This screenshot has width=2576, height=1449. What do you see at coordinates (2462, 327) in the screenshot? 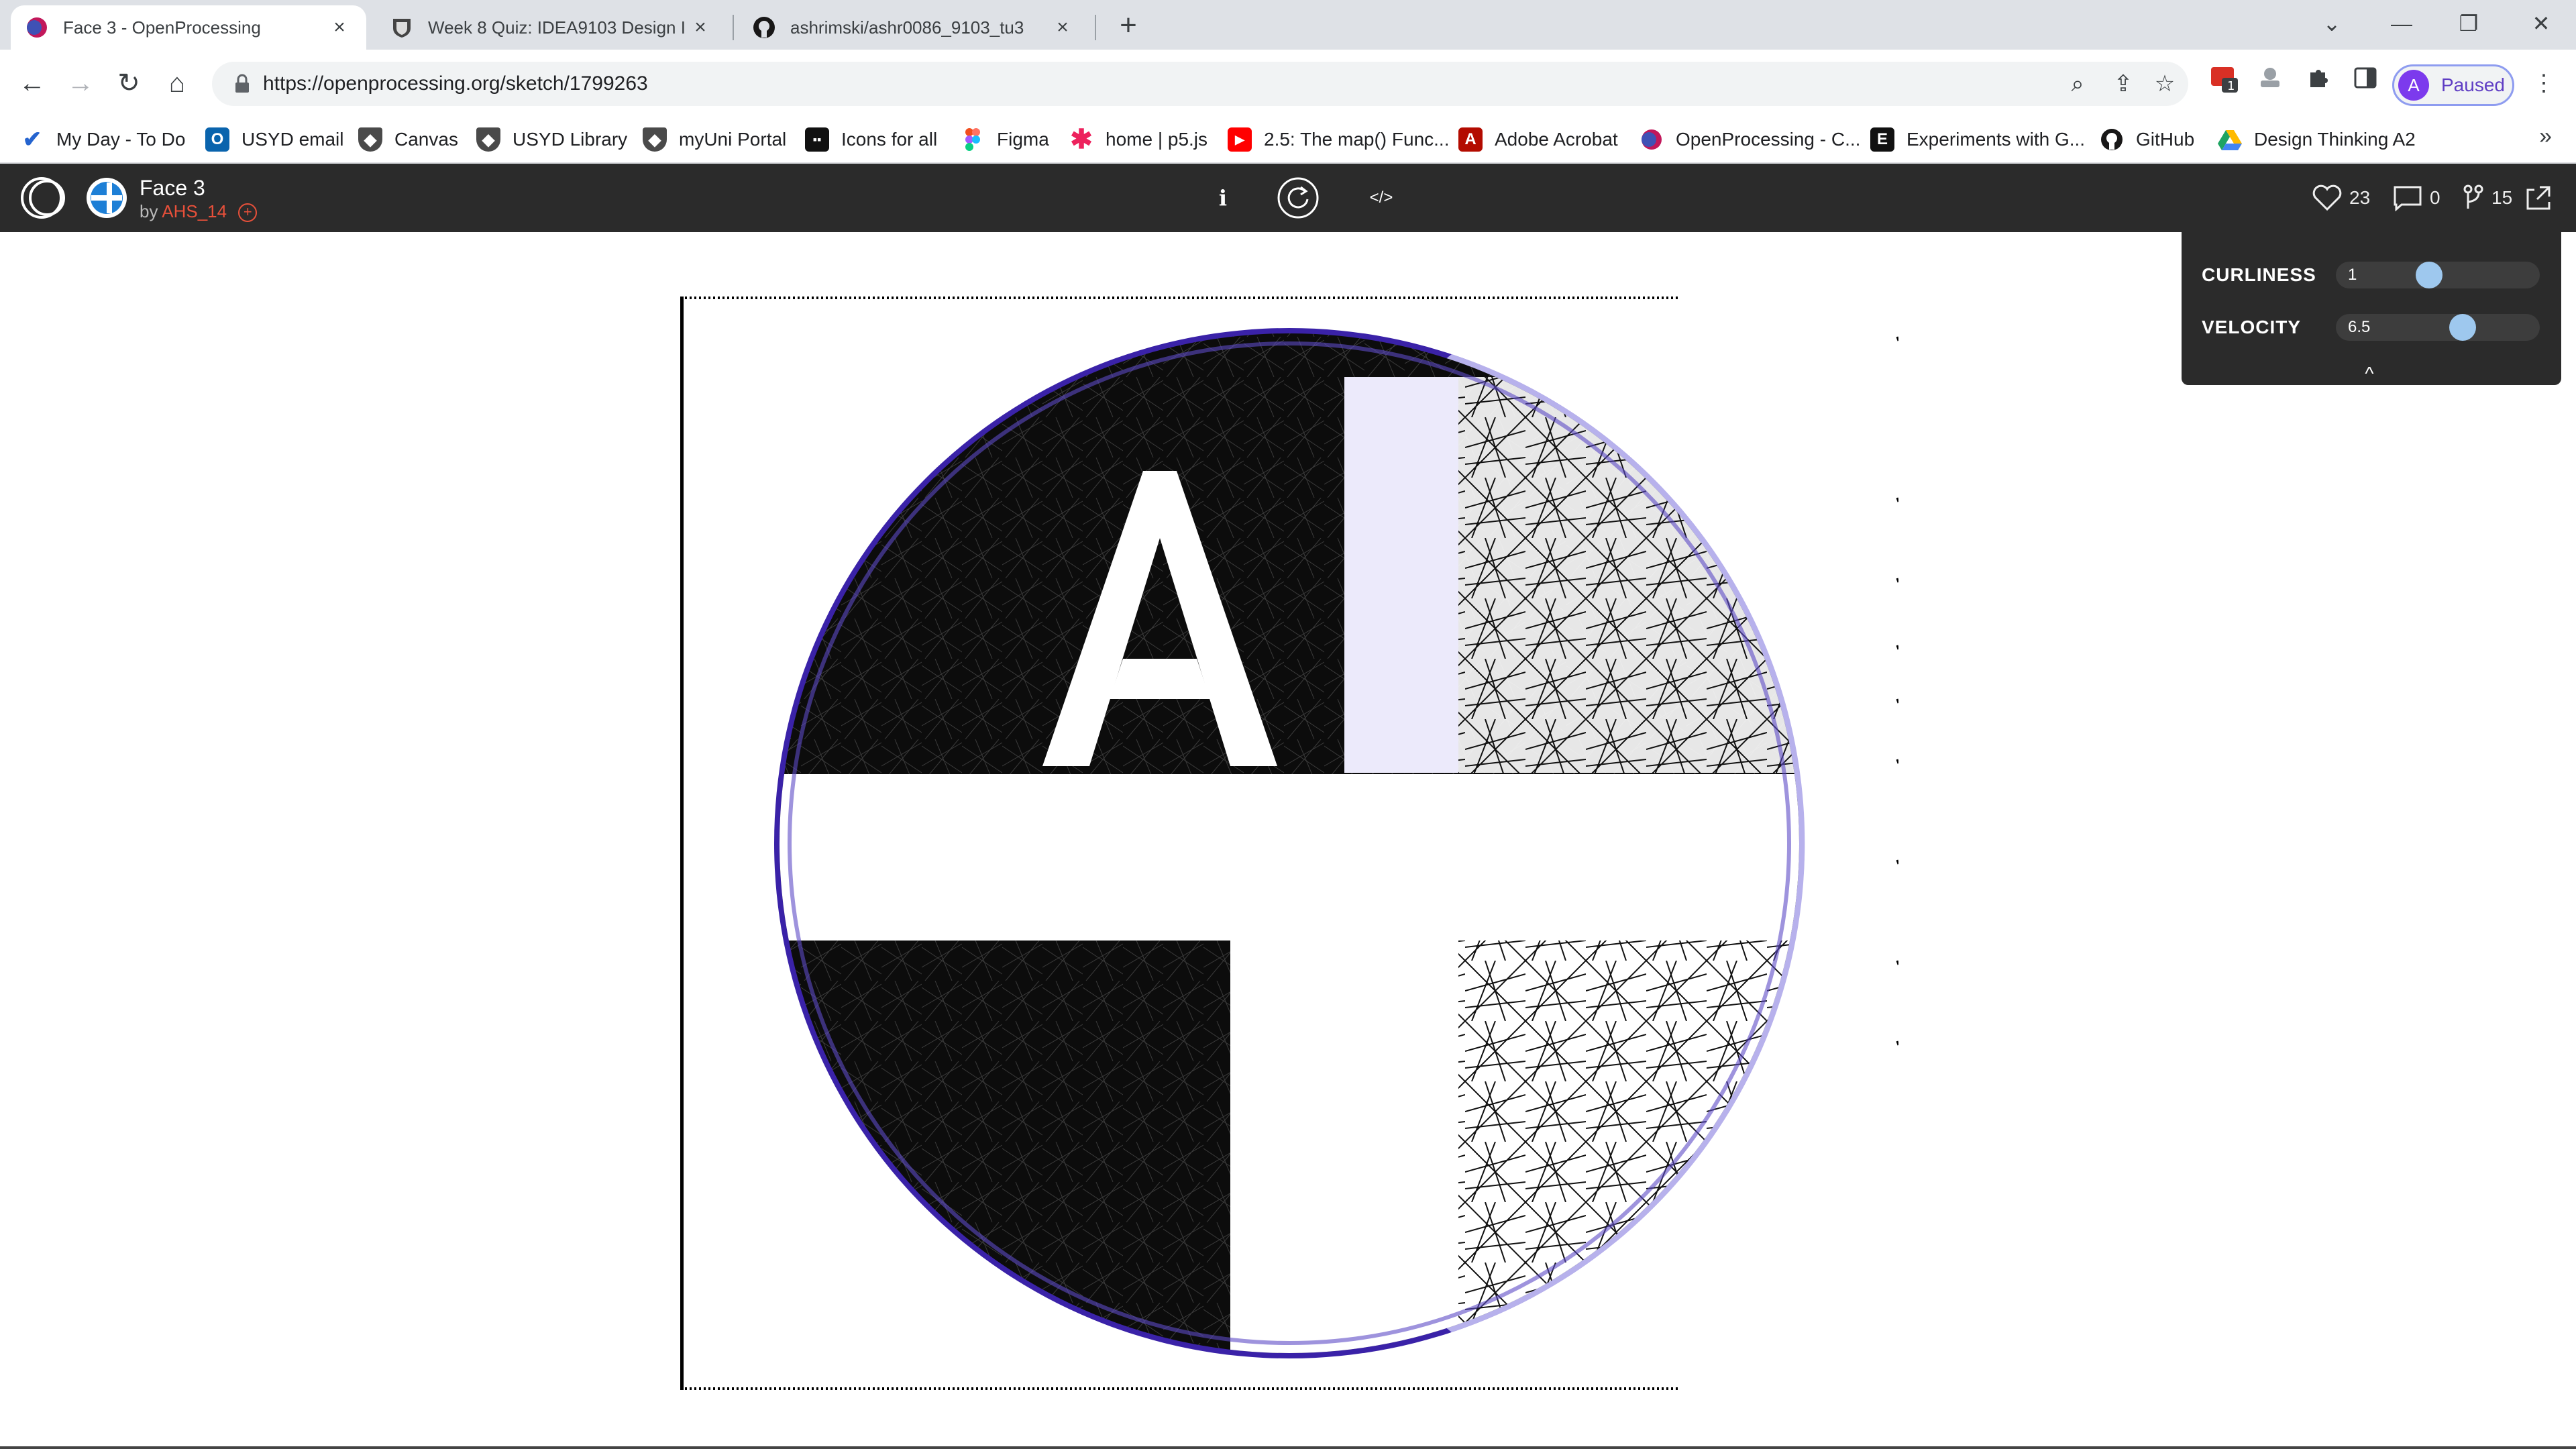
I see `velocity-slider-knob` at bounding box center [2462, 327].